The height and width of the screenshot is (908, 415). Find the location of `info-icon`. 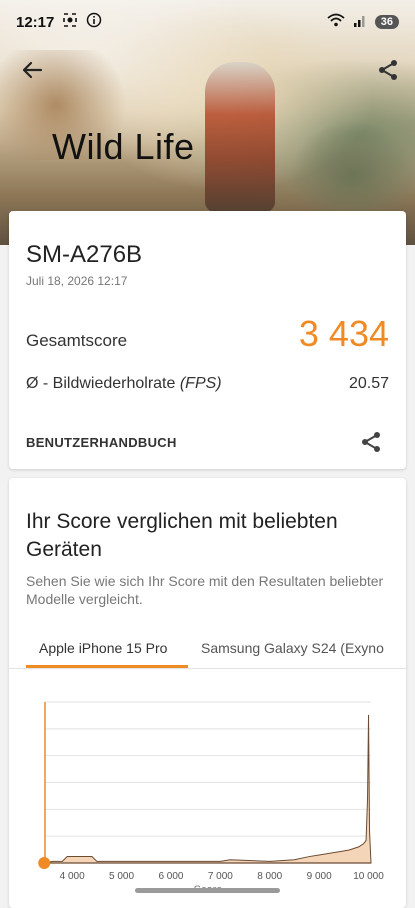

info-icon is located at coordinates (94, 22).